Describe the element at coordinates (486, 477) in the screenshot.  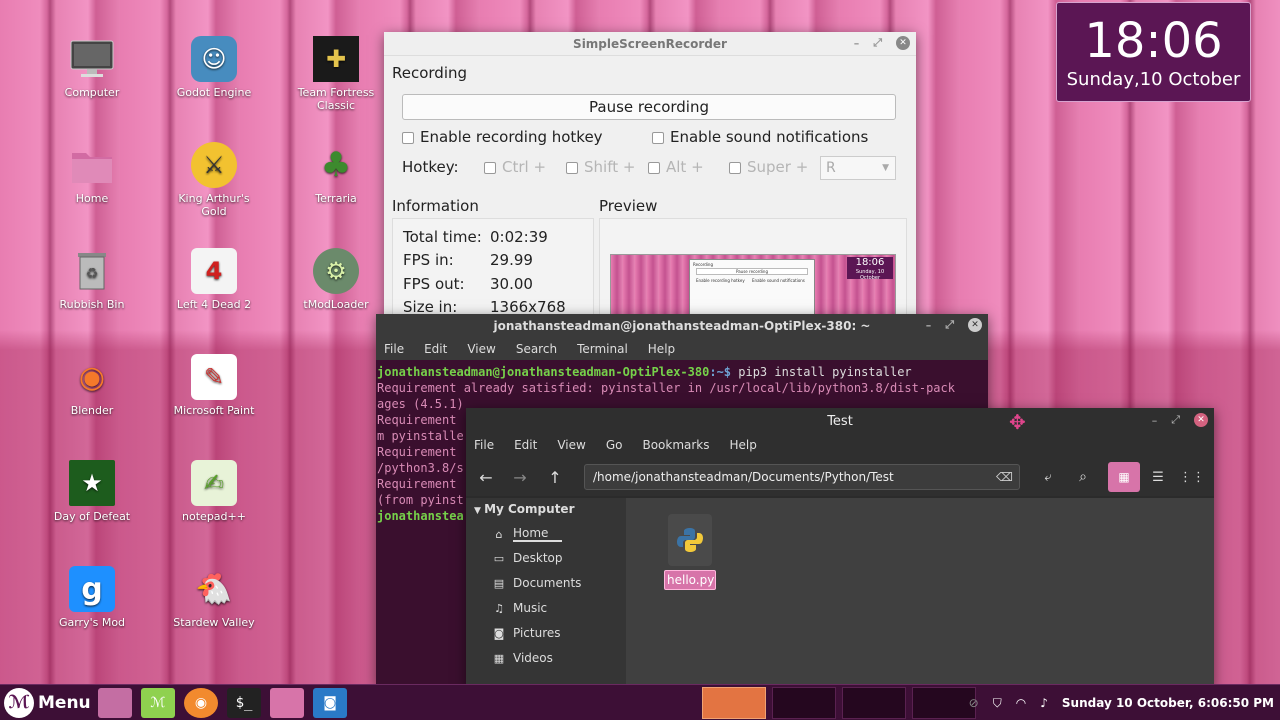
I see `back-icon: ←` at that location.